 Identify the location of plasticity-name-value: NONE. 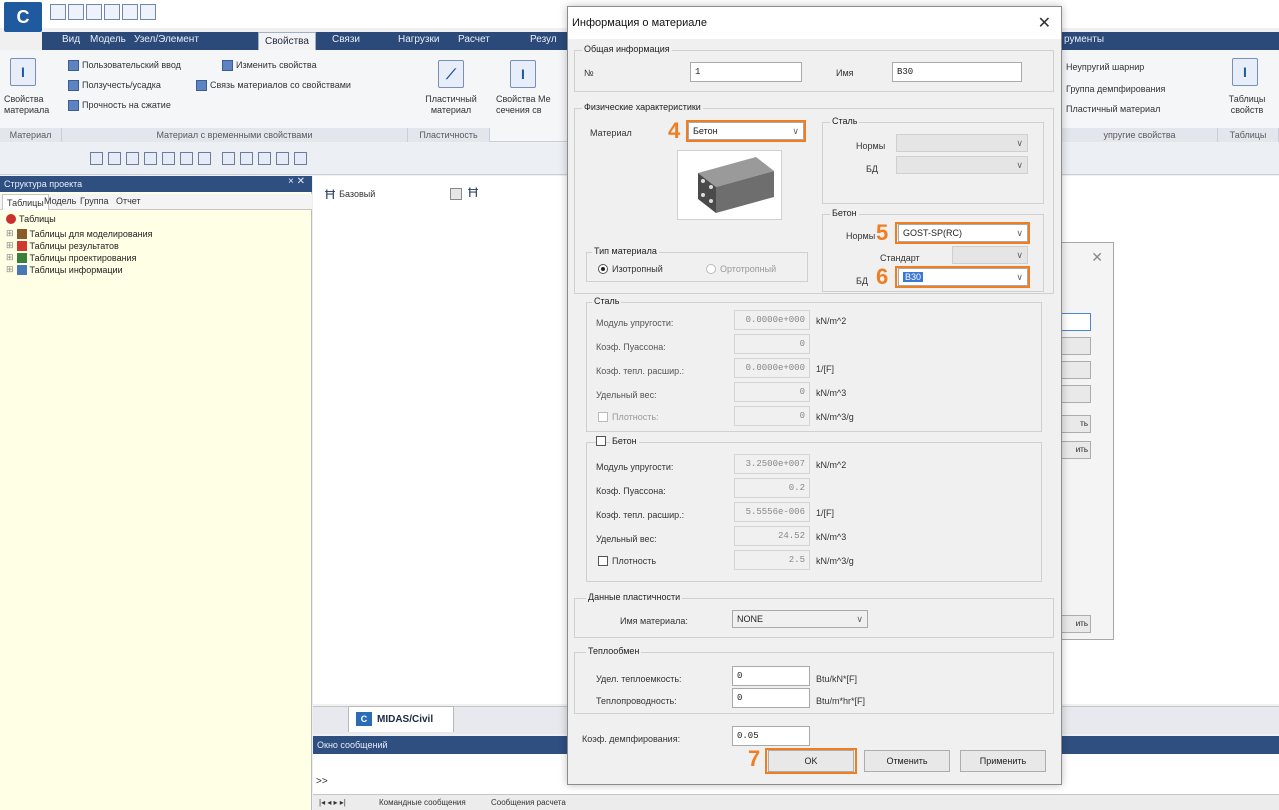
(750, 619).